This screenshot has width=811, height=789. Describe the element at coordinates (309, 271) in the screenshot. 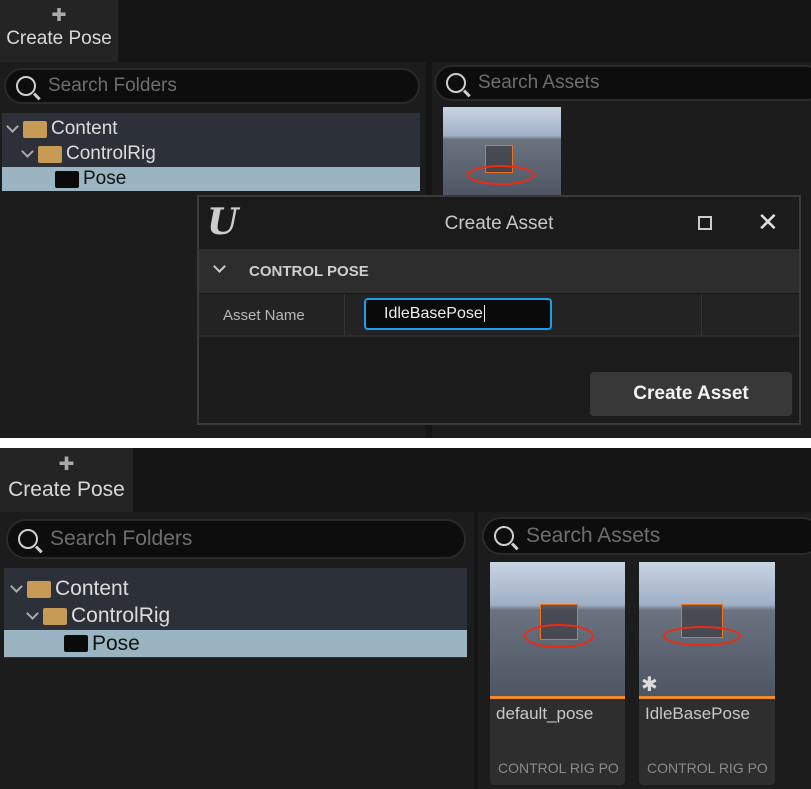

I see `section-title: CONTROL POSE` at that location.